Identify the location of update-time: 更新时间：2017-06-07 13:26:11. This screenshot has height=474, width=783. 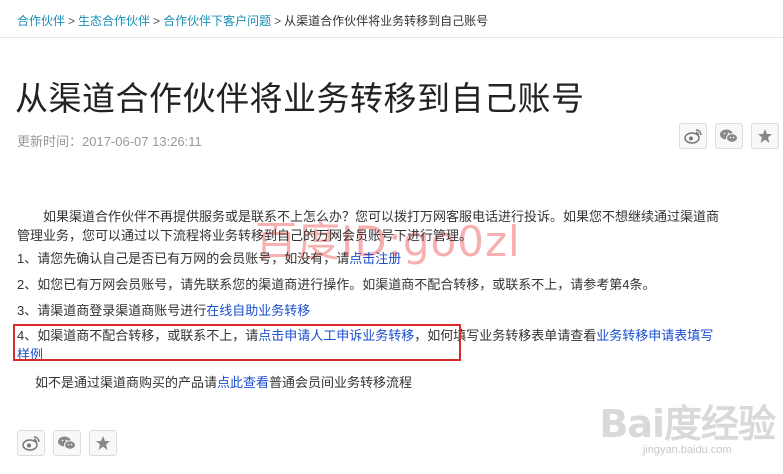
(109, 140).